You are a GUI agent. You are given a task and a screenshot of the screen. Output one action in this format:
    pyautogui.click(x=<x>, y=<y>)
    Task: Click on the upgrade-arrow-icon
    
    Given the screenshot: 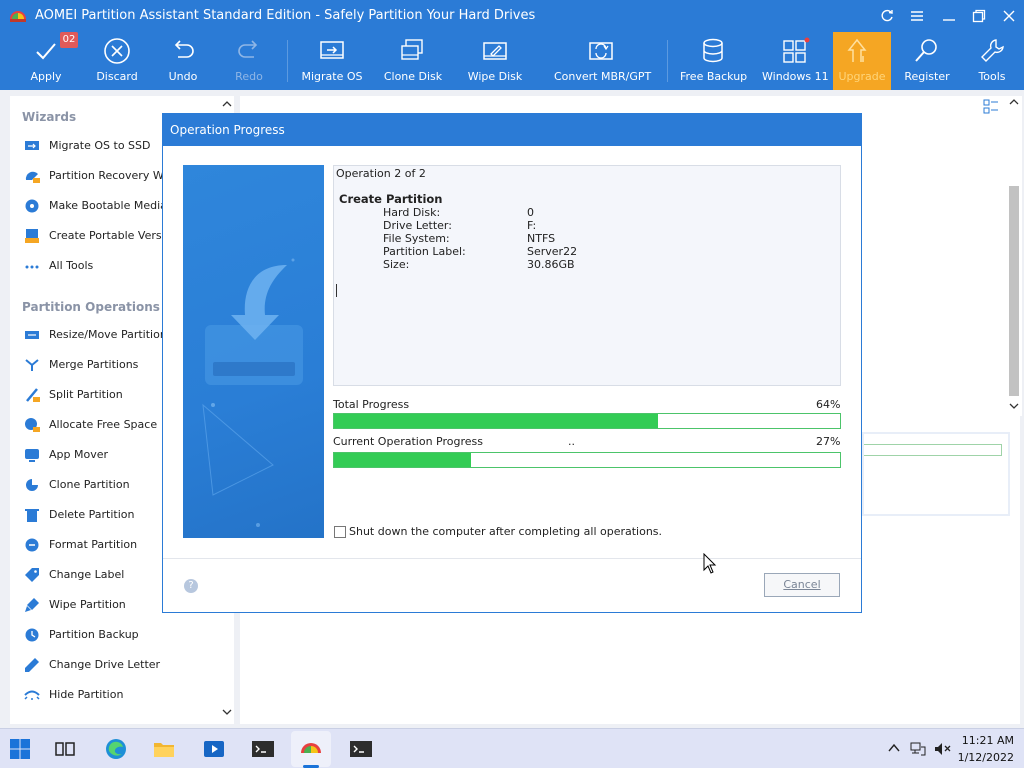 What is the action you would take?
    pyautogui.click(x=857, y=50)
    